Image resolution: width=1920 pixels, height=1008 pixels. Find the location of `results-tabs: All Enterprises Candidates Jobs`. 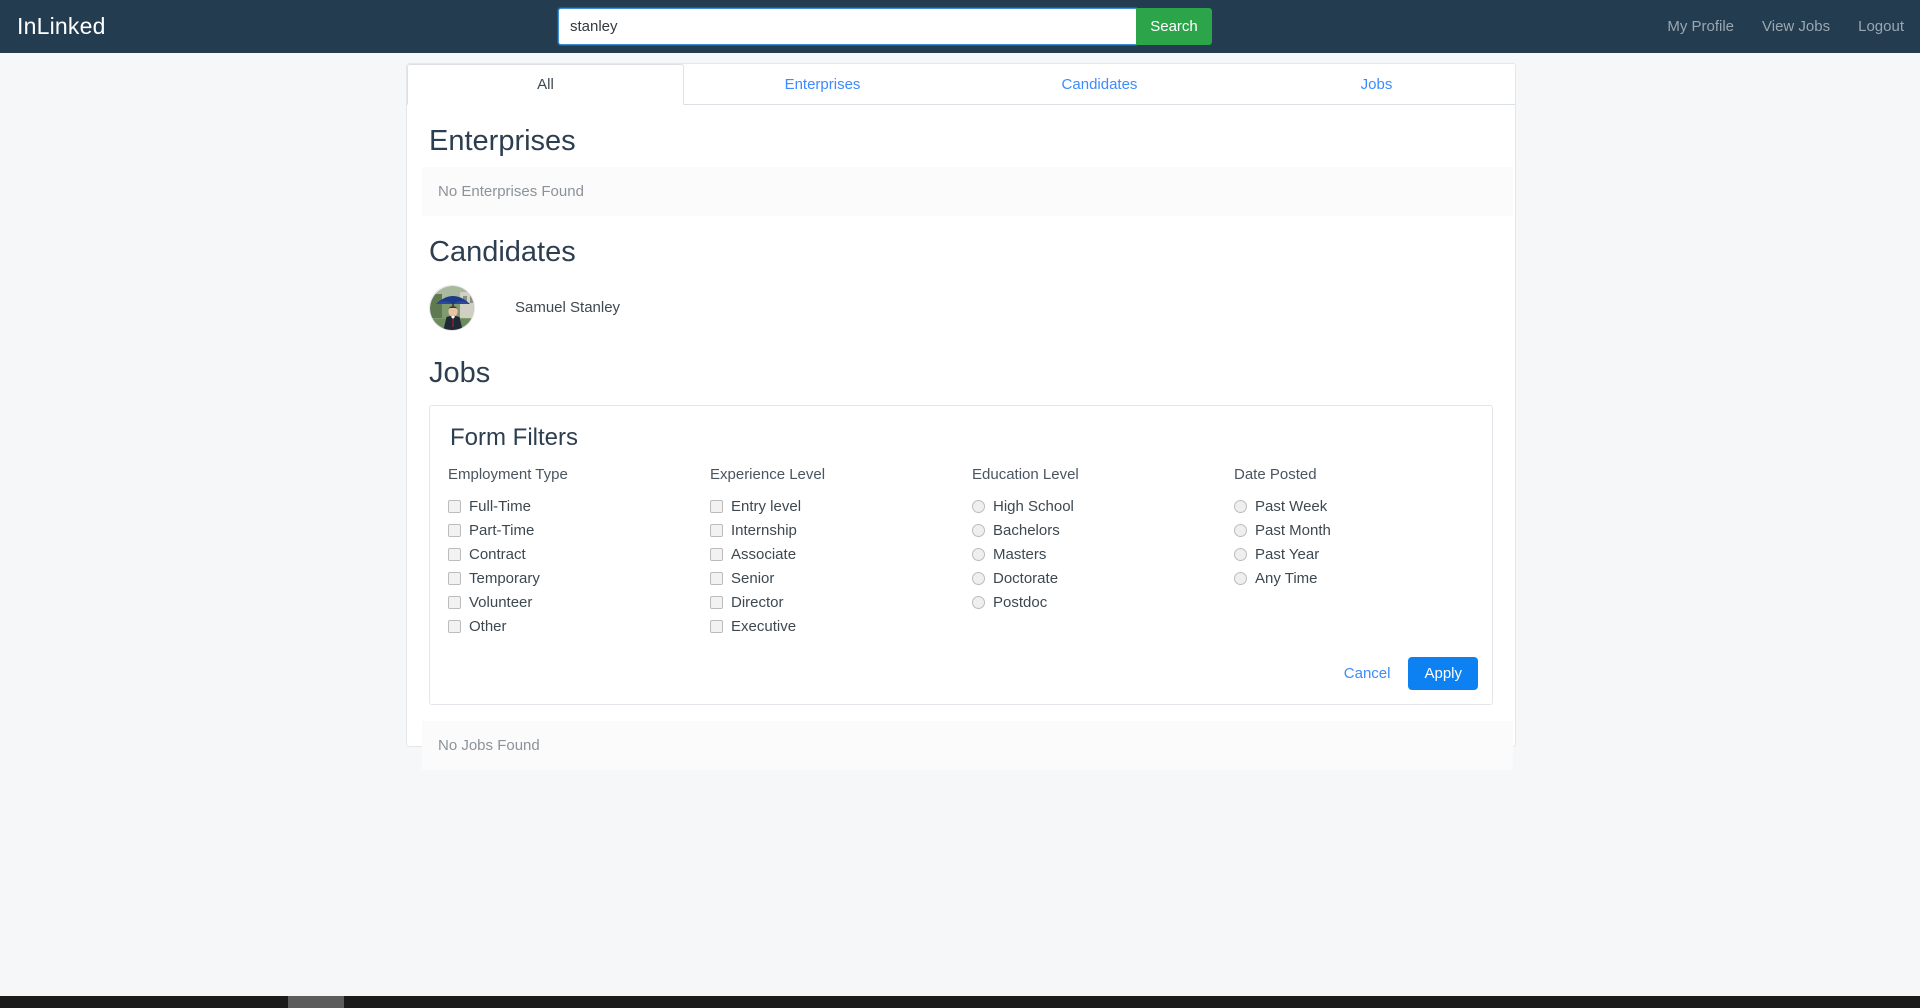

results-tabs: All Enterprises Candidates Jobs is located at coordinates (961, 84).